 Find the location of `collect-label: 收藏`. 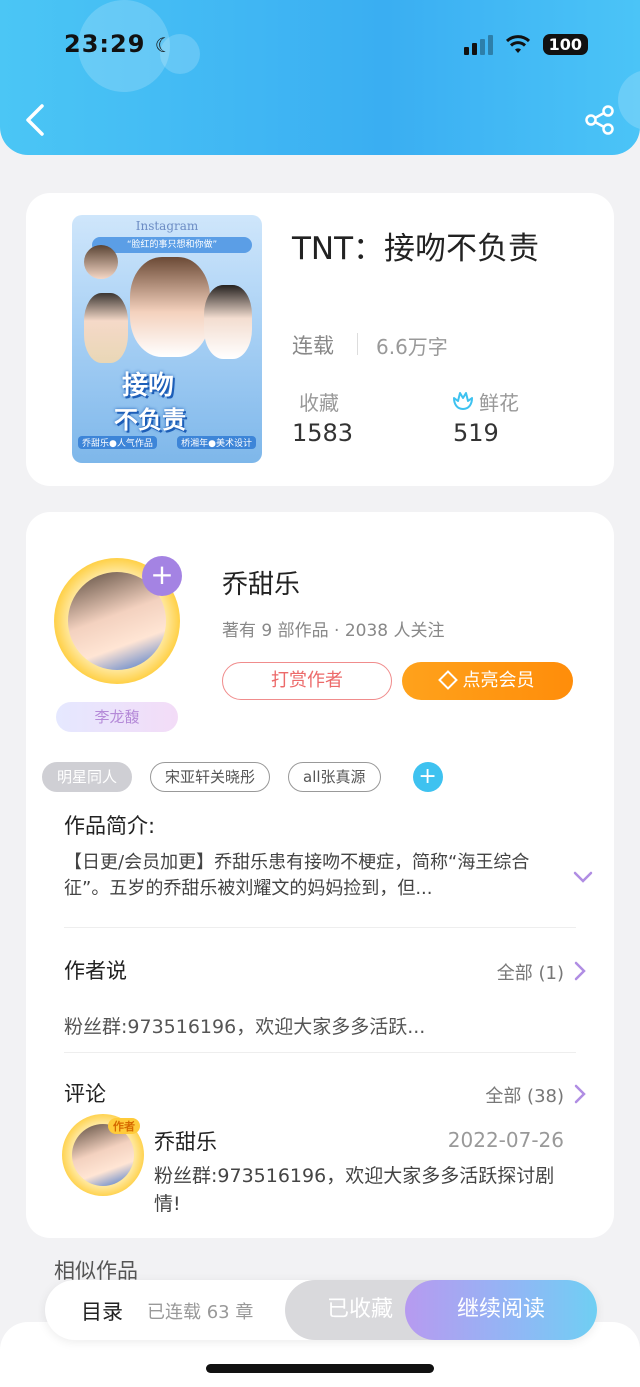

collect-label: 收藏 is located at coordinates (319, 403).